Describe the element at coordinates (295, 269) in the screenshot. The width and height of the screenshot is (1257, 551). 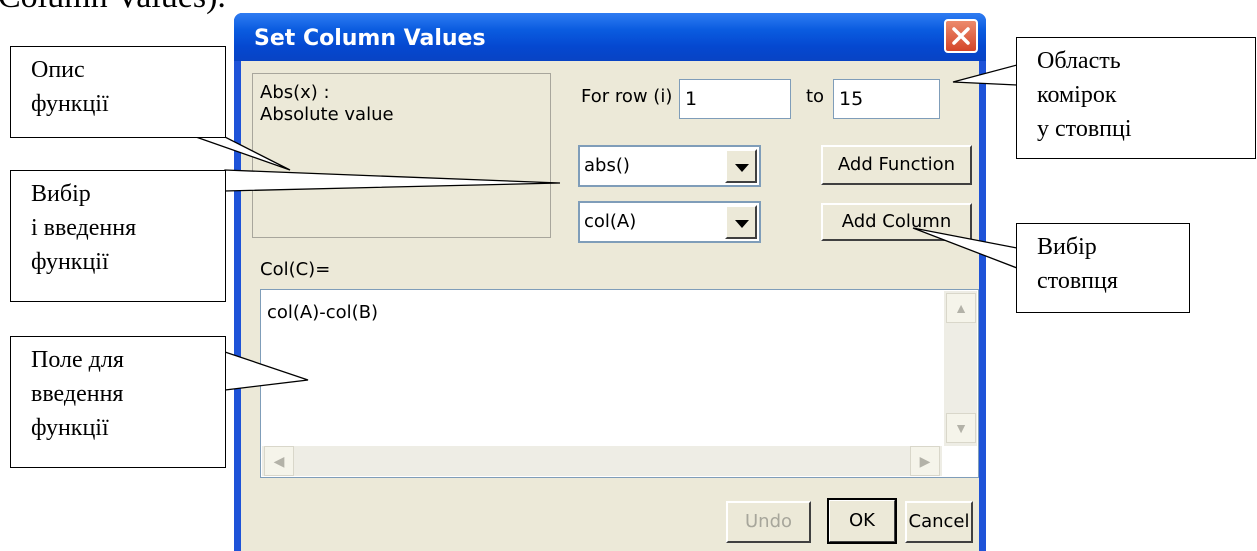
I see `target-column-label: Col(C)=` at that location.